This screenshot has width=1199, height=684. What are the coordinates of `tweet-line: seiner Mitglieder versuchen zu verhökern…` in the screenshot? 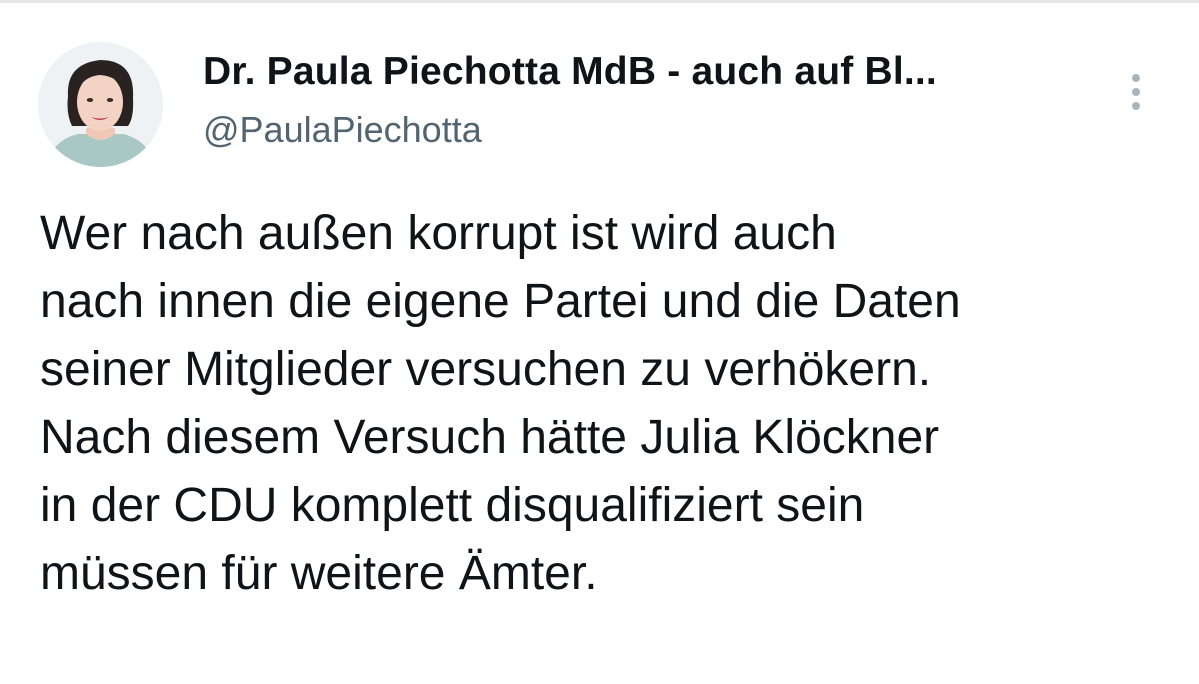 It's located at (486, 369).